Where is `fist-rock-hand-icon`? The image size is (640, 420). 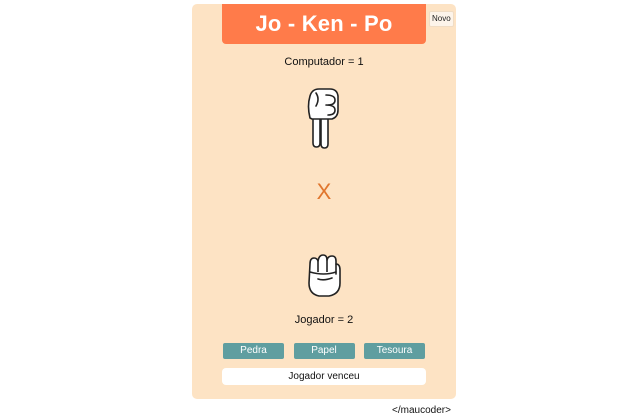 fist-rock-hand-icon is located at coordinates (324, 275).